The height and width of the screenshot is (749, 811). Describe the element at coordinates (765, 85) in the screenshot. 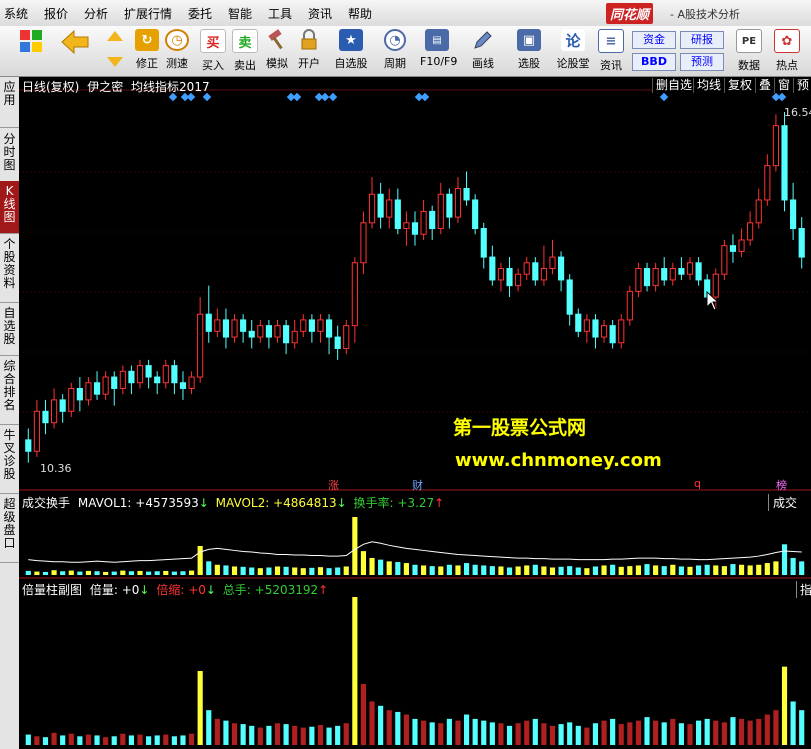

I see `overlay-button: 叠` at that location.